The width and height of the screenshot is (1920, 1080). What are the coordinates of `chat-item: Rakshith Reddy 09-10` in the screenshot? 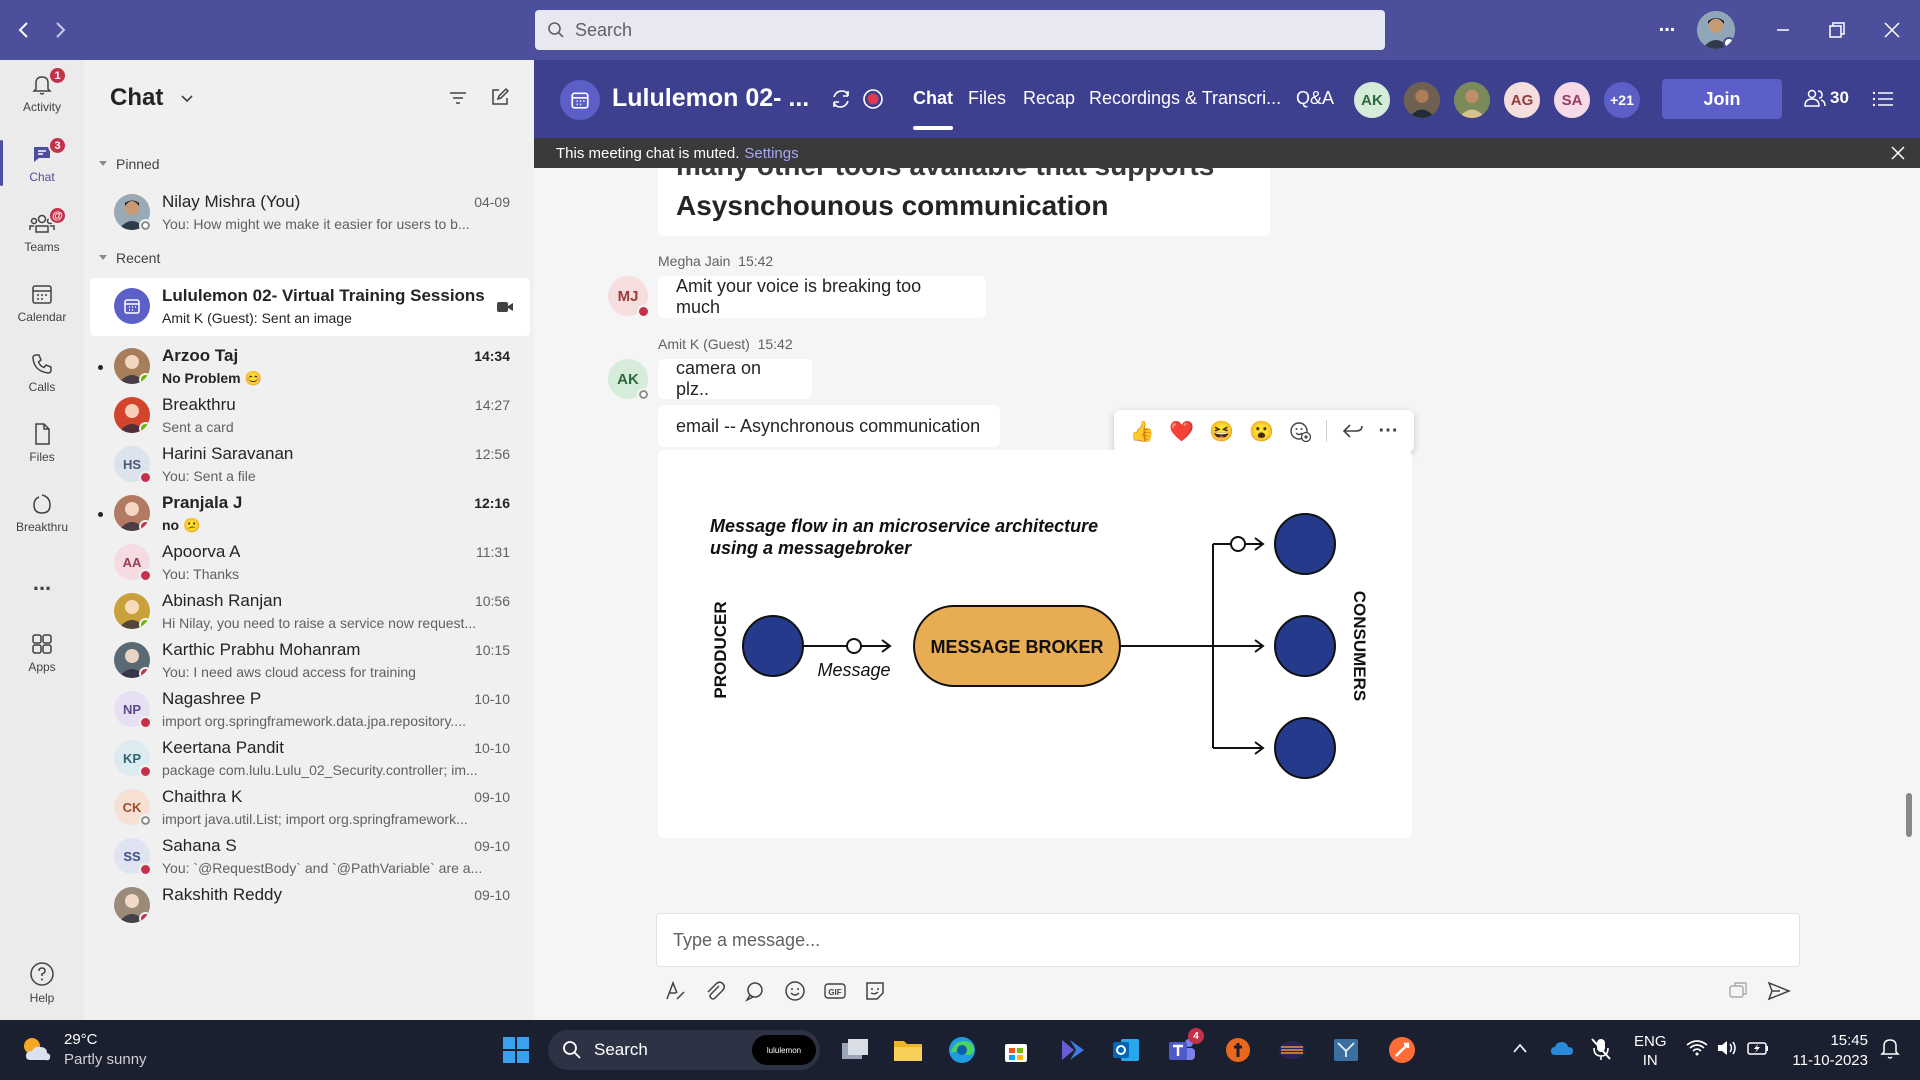 It's located at (310, 906).